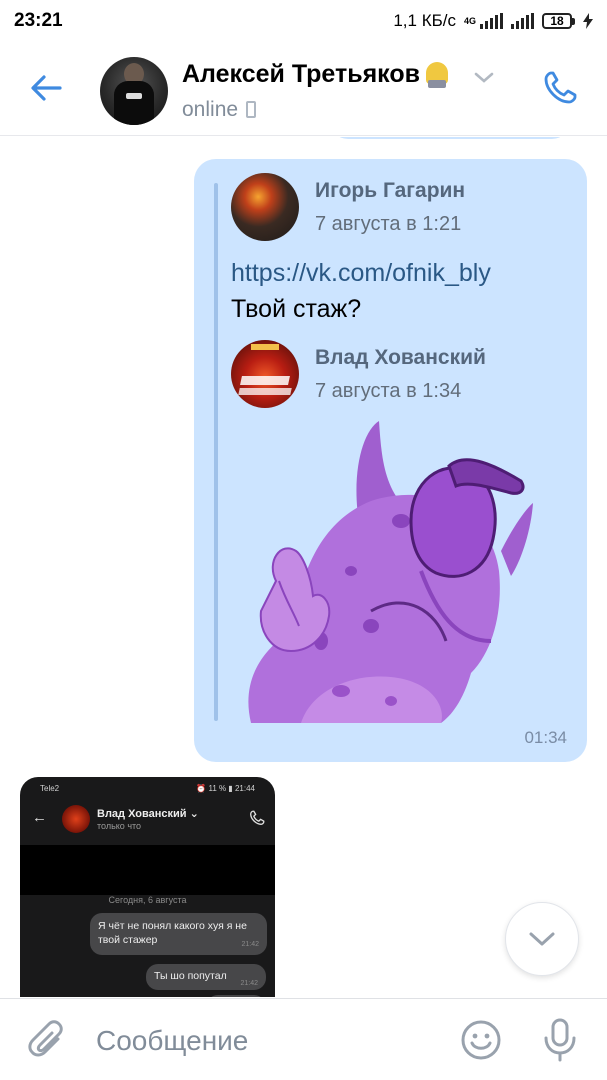 This screenshot has height=1080, width=607. What do you see at coordinates (491, 21) in the screenshot?
I see `signal-icon` at bounding box center [491, 21].